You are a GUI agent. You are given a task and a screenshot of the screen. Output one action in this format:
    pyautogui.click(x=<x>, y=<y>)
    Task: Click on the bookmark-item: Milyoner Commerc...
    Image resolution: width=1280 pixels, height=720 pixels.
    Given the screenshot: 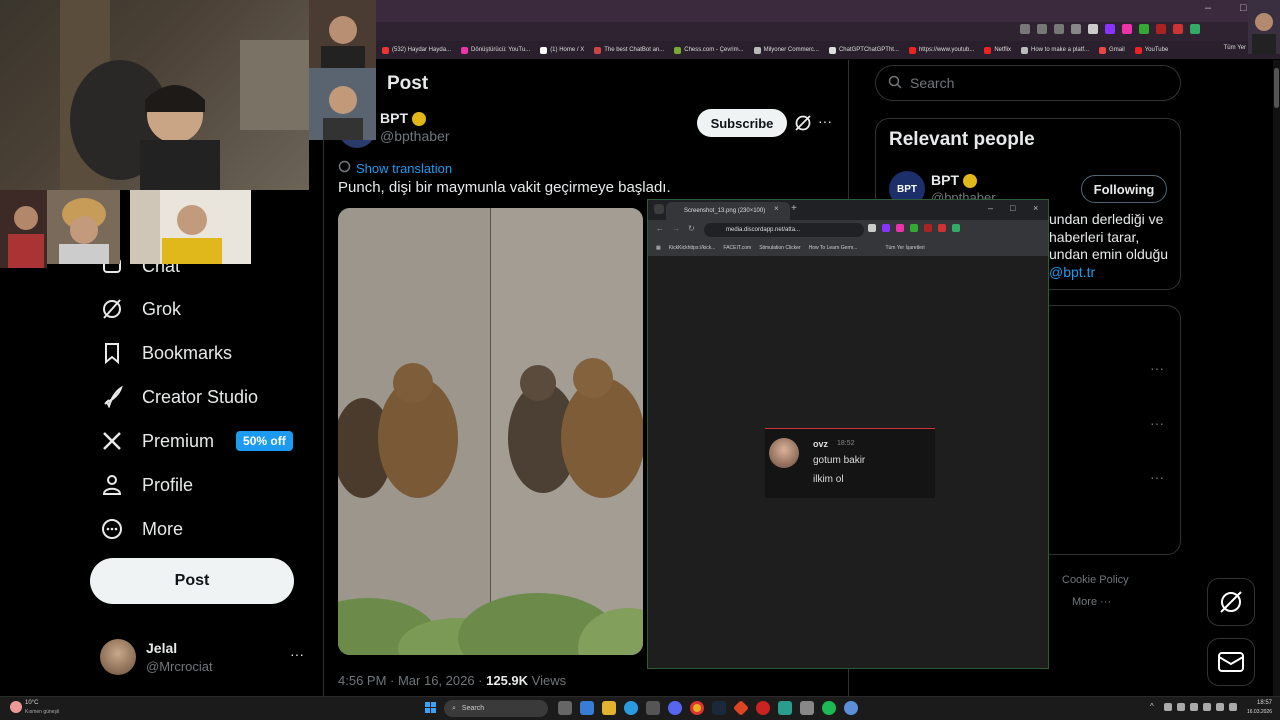 What is the action you would take?
    pyautogui.click(x=786, y=50)
    